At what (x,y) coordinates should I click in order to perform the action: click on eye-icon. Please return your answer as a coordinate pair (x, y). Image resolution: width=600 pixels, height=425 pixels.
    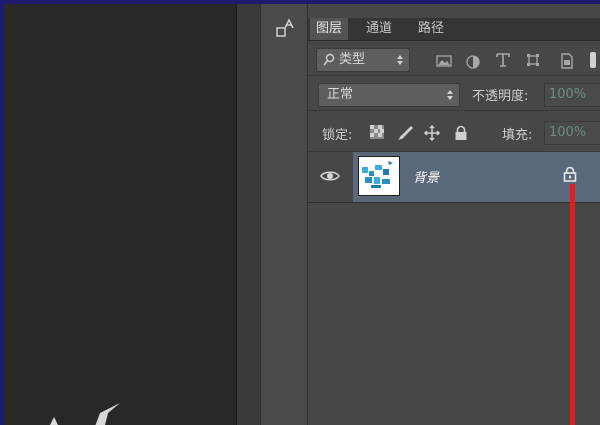
    Looking at the image, I should click on (330, 176).